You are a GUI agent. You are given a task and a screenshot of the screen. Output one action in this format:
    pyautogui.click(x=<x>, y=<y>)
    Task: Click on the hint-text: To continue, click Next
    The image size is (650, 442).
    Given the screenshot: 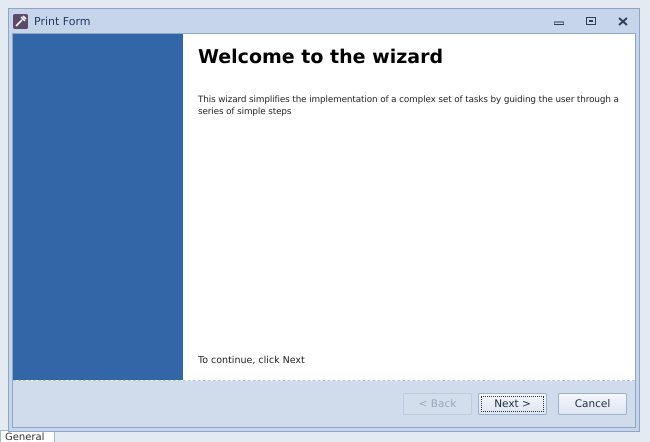 What is the action you would take?
    pyautogui.click(x=252, y=360)
    